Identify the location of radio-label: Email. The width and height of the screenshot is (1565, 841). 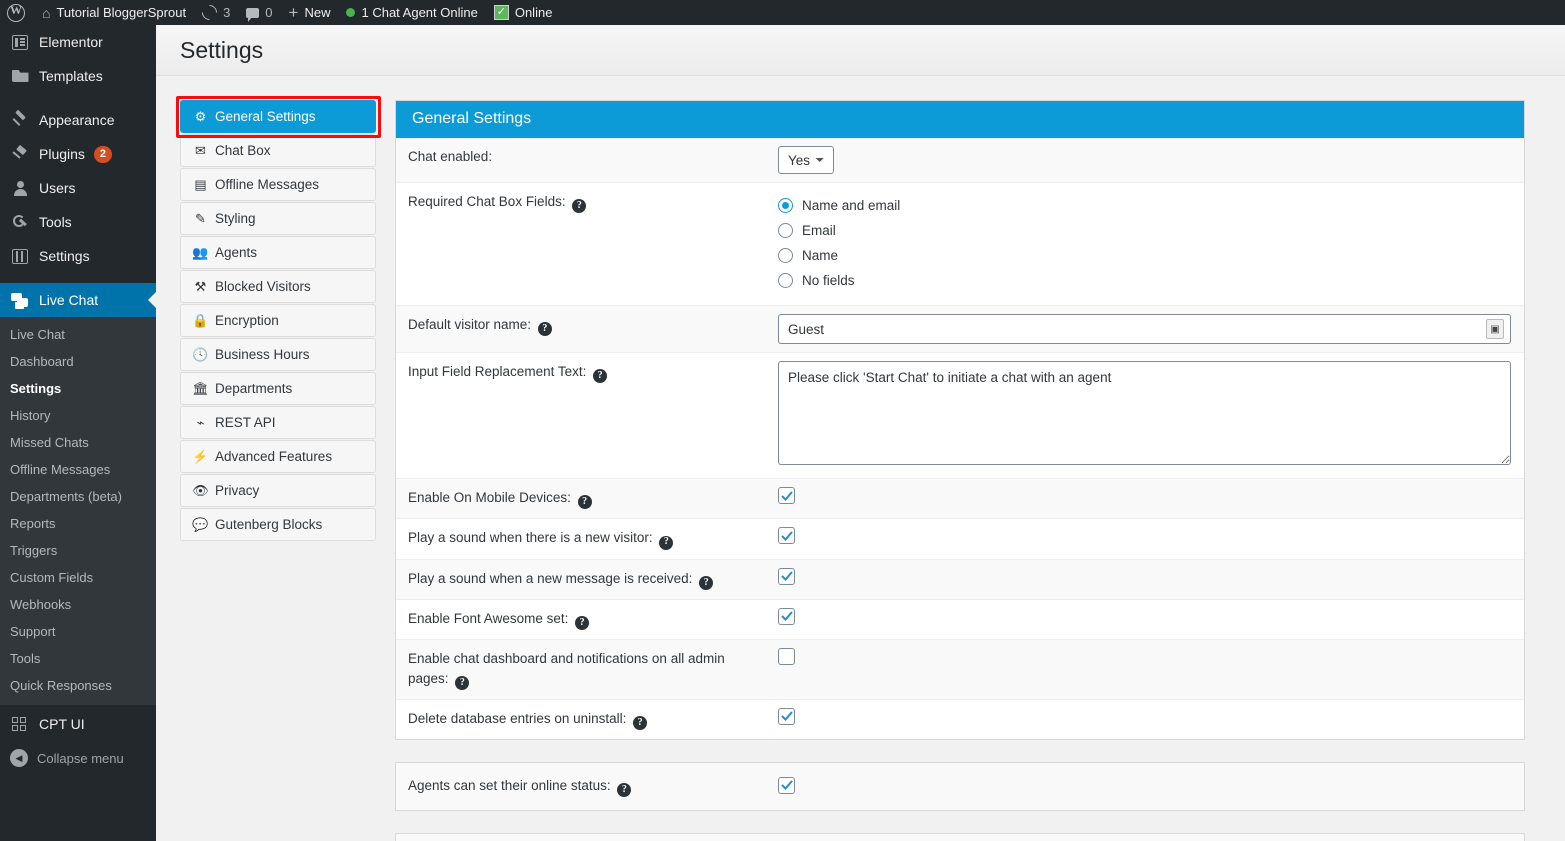
(819, 230).